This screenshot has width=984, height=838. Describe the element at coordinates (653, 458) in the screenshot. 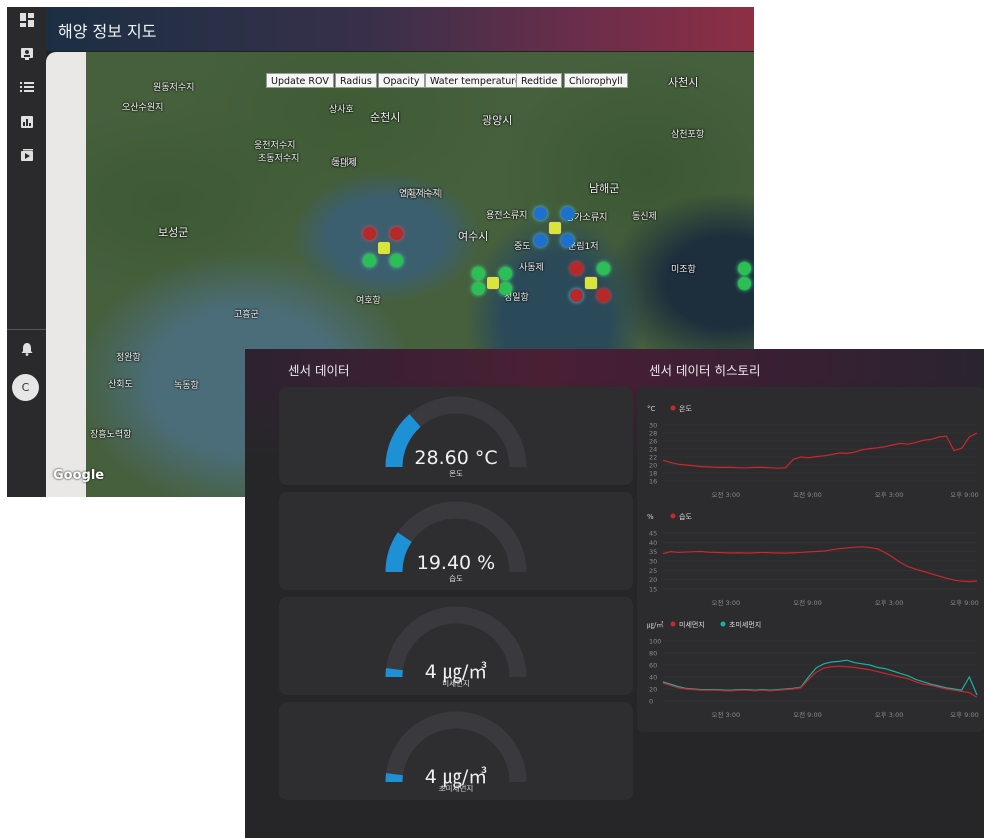

I see `y-tick-label: 22` at that location.